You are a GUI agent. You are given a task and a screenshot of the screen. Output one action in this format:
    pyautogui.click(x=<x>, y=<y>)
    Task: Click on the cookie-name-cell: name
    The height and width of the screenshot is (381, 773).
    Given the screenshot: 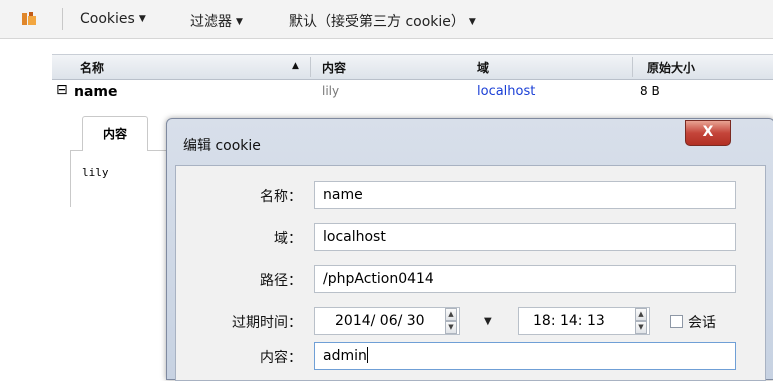 What is the action you would take?
    pyautogui.click(x=96, y=92)
    